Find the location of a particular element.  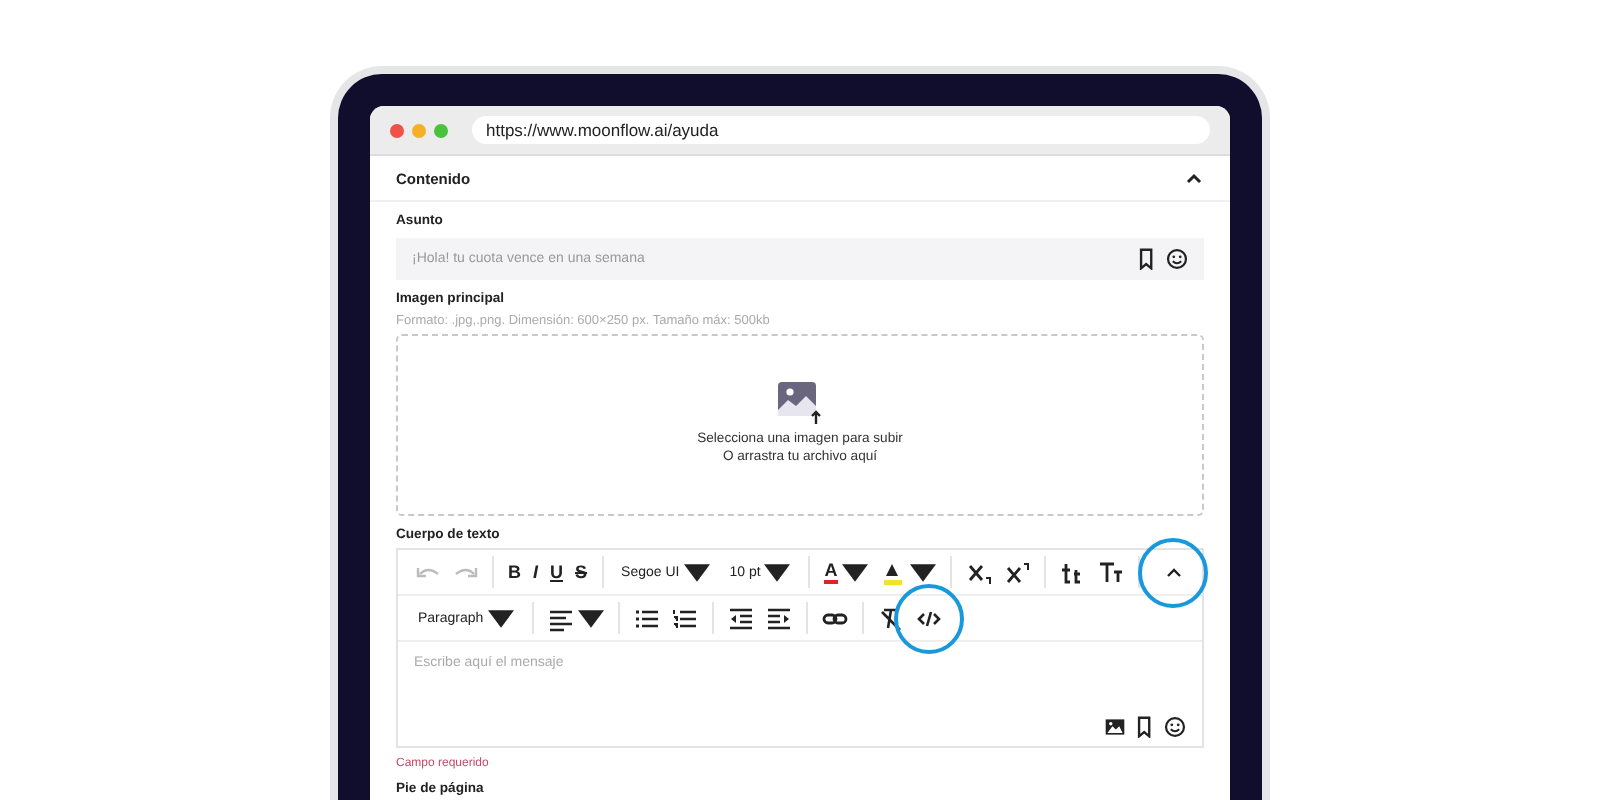

image-upload-icon is located at coordinates (800, 403).